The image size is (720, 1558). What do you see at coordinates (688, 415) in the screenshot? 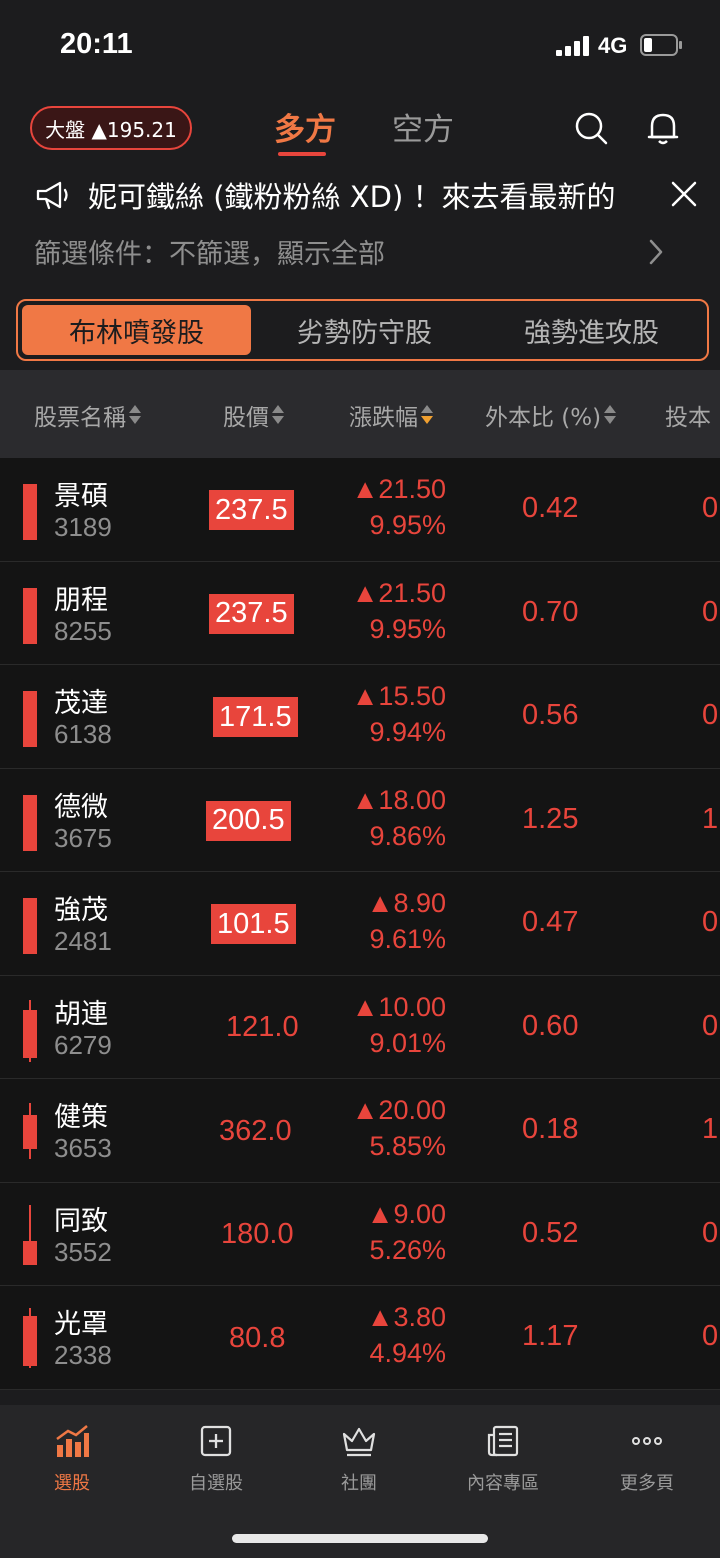
I see `header-investment: 投本` at bounding box center [688, 415].